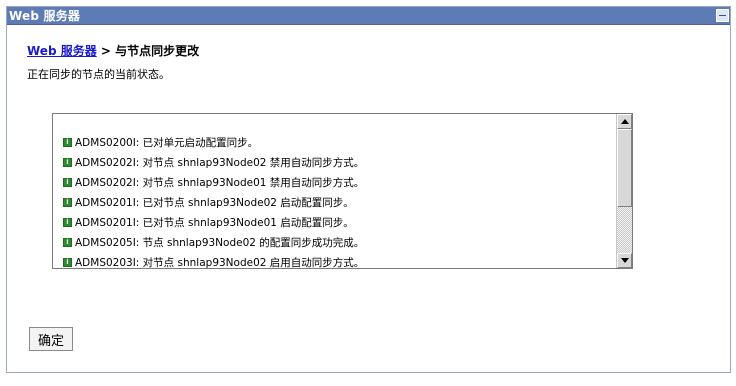 The image size is (736, 386). What do you see at coordinates (98, 74) in the screenshot?
I see `page-description: 正在同步的节点的当前状态。` at bounding box center [98, 74].